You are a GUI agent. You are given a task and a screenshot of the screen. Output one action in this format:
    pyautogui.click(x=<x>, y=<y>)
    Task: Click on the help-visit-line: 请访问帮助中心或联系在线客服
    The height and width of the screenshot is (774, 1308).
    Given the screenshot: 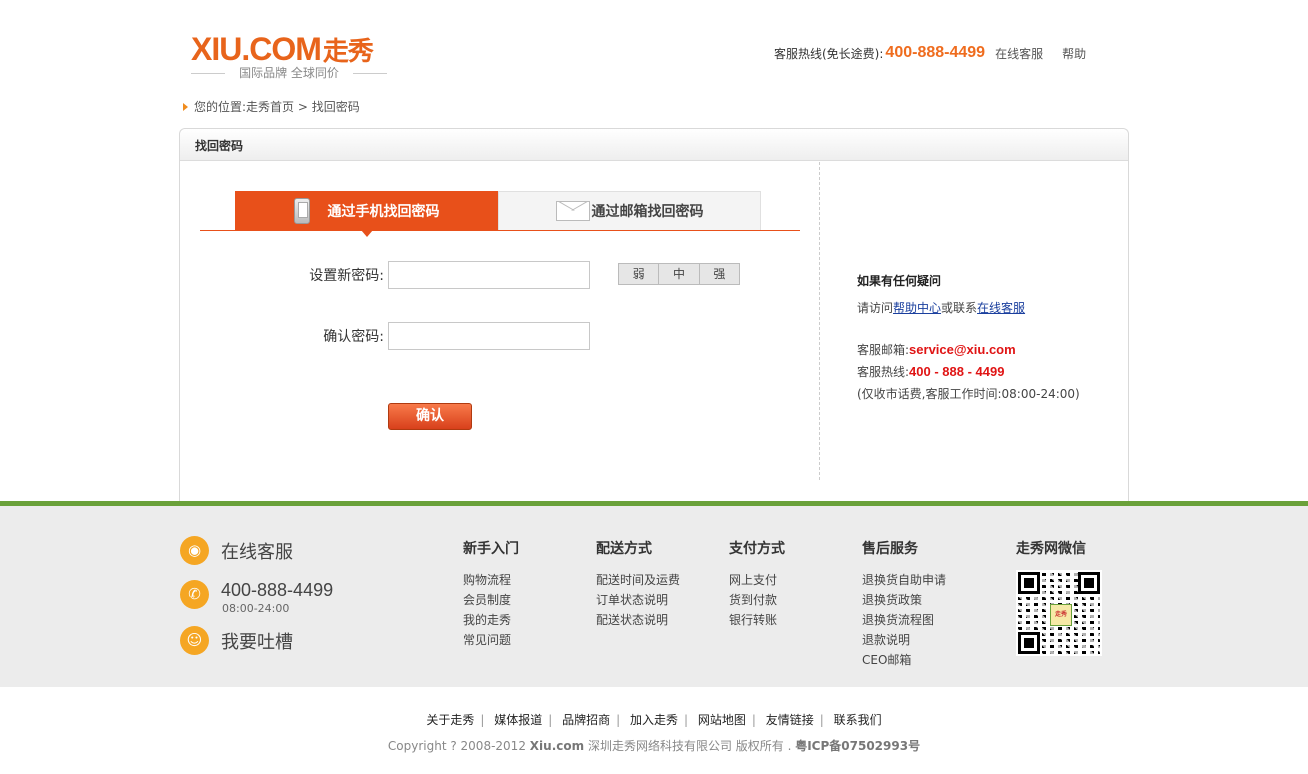 What is the action you would take?
    pyautogui.click(x=968, y=308)
    